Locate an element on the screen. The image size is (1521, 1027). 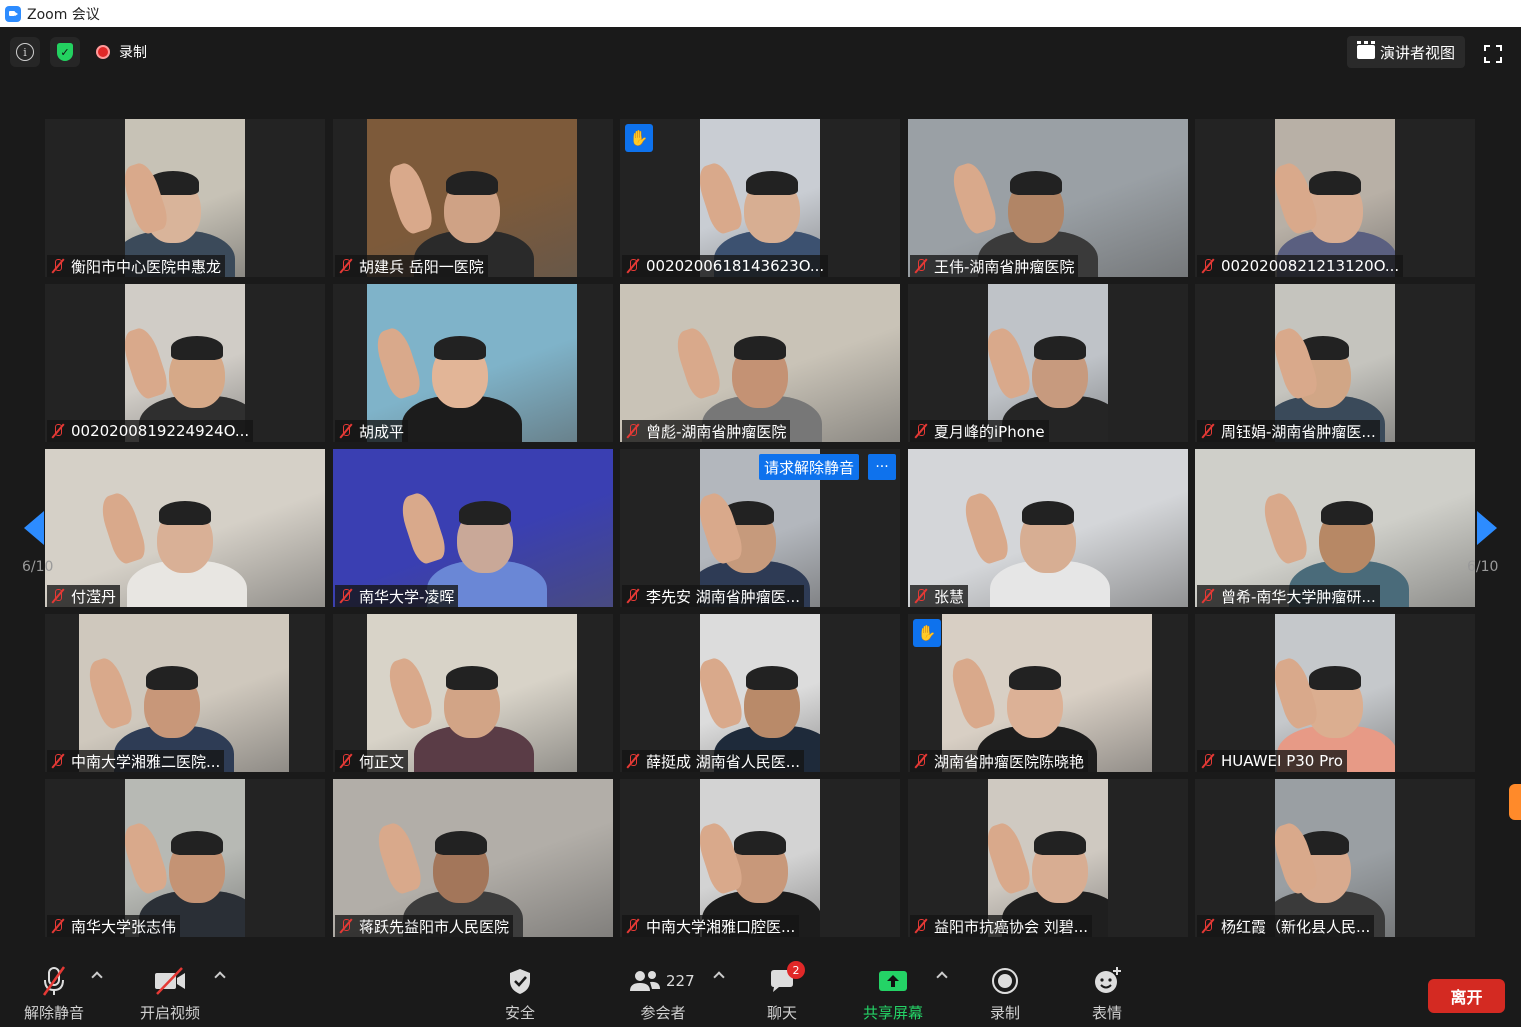
participant-tile: 曾彪-湖南省肿瘤医院 is located at coordinates (760, 363).